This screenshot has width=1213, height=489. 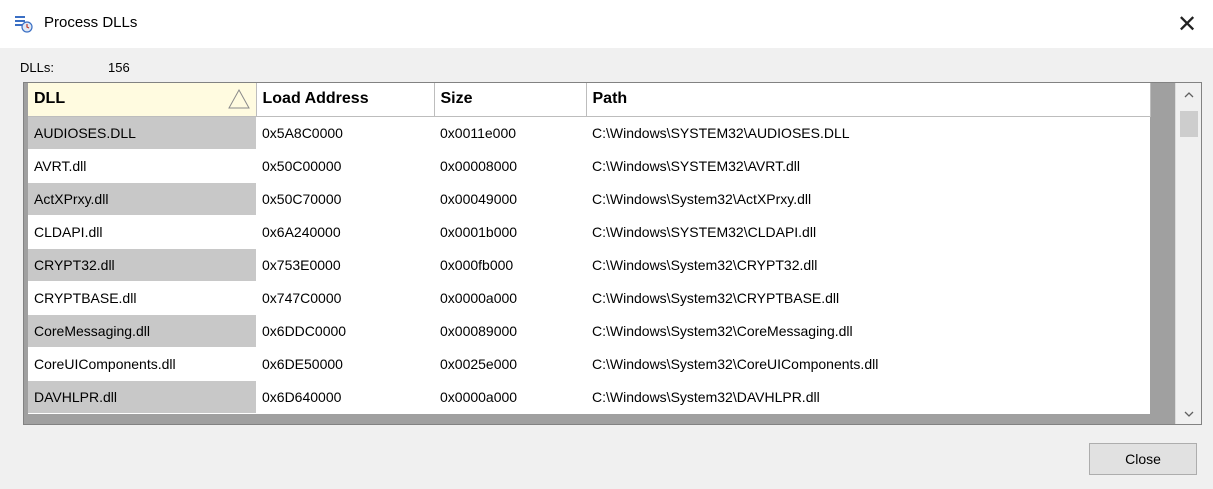 I want to click on cell-load-address: 0x6D640000, so click(x=345, y=397).